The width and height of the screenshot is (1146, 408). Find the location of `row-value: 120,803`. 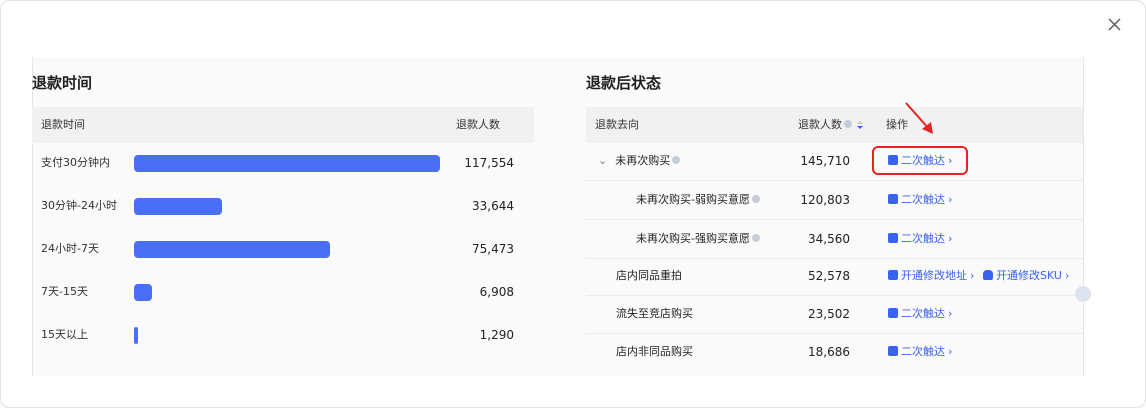

row-value: 120,803 is located at coordinates (825, 200).